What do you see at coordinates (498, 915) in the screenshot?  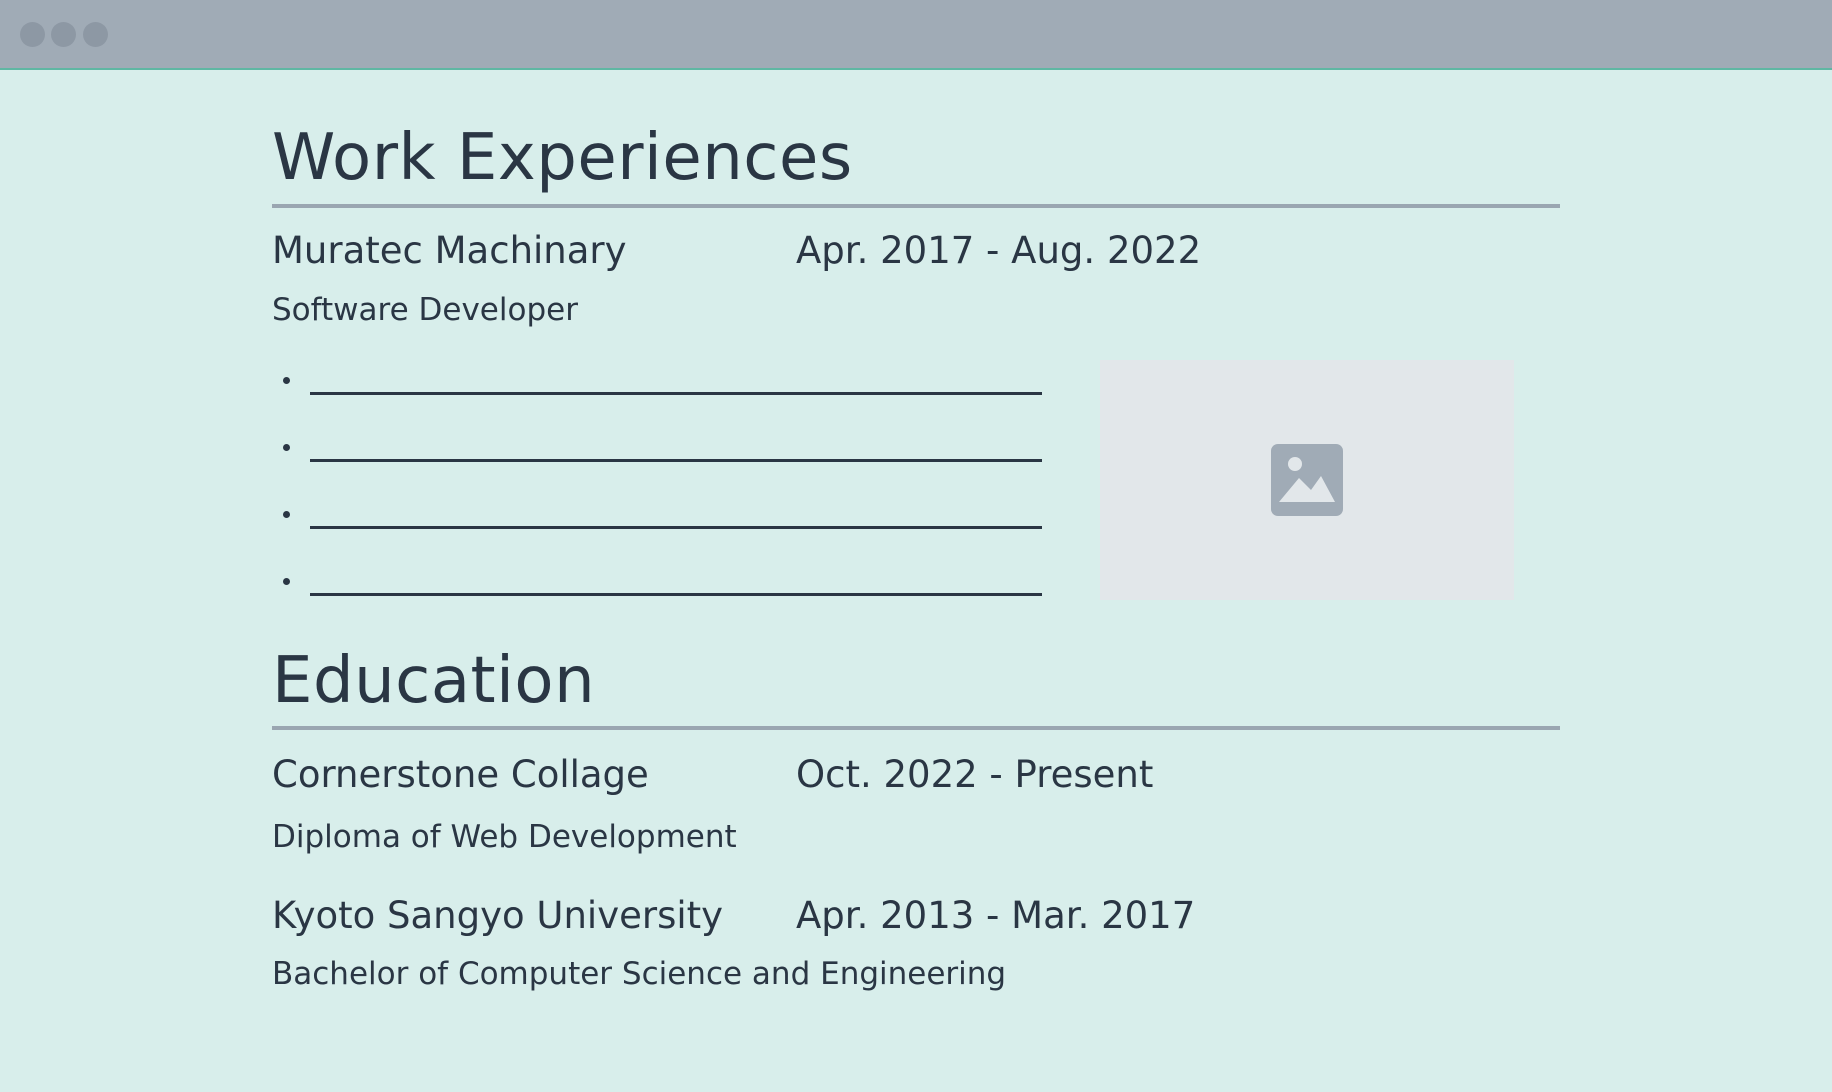 I see `education-organization: Kyoto Sangyo University` at bounding box center [498, 915].